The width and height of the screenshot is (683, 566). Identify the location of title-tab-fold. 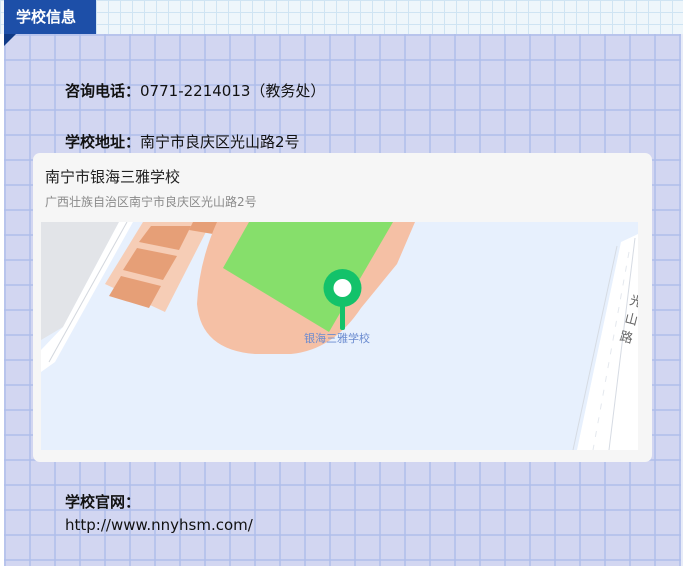
(10, 40).